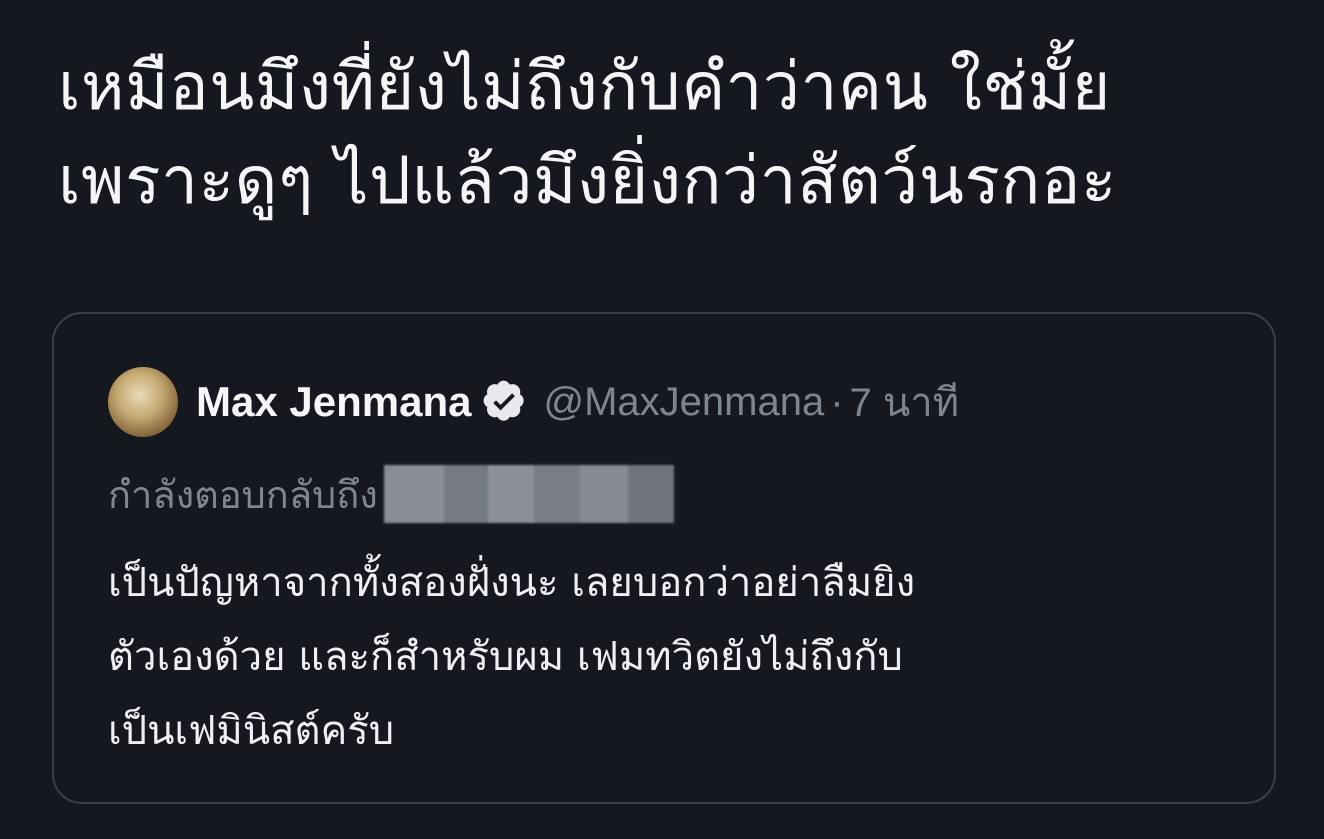 This screenshot has height=839, width=1324. I want to click on quoted-tweet-line: เป็นเฟมินิสต์ครับ, so click(251, 731).